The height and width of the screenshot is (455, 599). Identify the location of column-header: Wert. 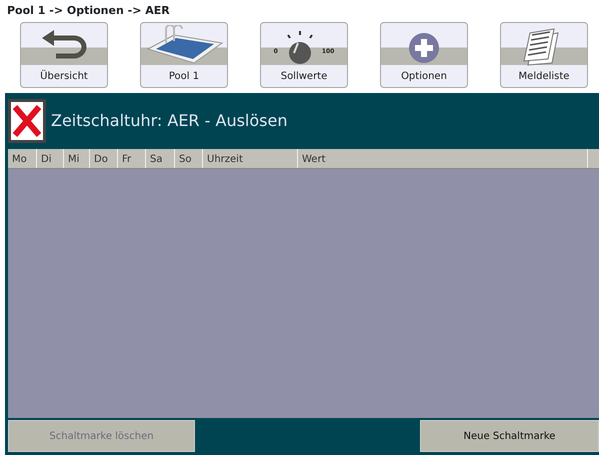
(443, 158).